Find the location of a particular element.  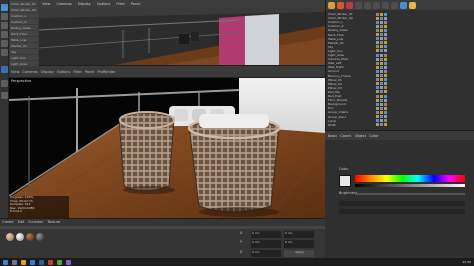

move-tool-icon is located at coordinates (4, 7).